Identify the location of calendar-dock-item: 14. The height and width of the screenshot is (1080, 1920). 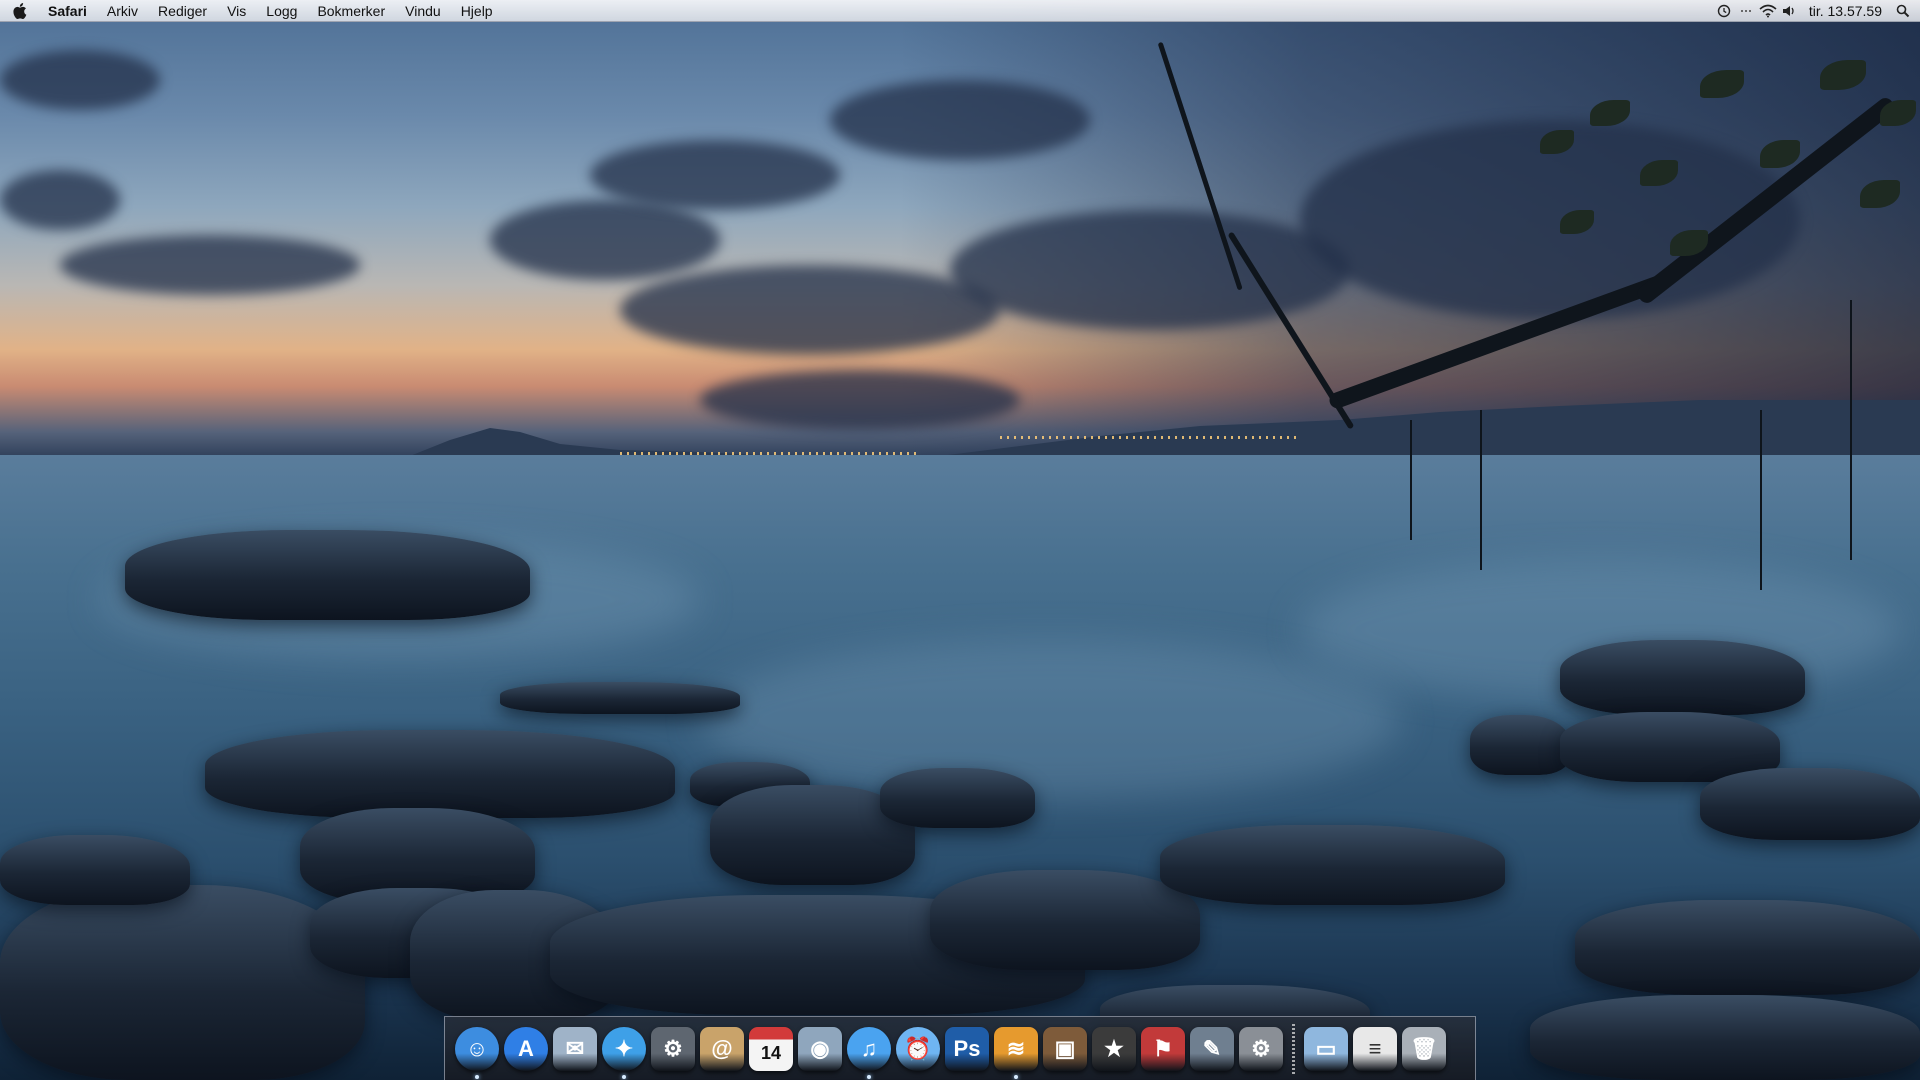
(771, 1048).